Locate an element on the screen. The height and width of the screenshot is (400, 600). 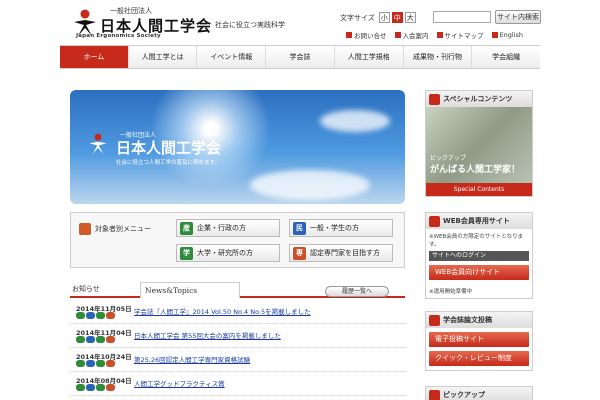
audience-menu-label: 対象者別メニュー is located at coordinates (115, 229).